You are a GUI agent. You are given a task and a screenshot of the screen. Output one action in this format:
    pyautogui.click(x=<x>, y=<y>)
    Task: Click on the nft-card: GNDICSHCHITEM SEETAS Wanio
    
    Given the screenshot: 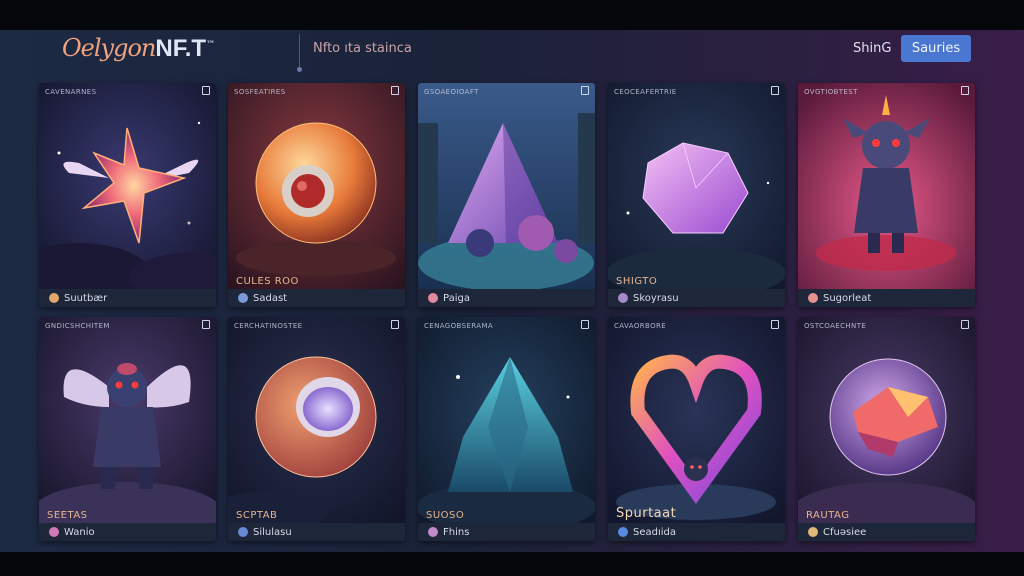 What is the action you would take?
    pyautogui.click(x=127, y=429)
    